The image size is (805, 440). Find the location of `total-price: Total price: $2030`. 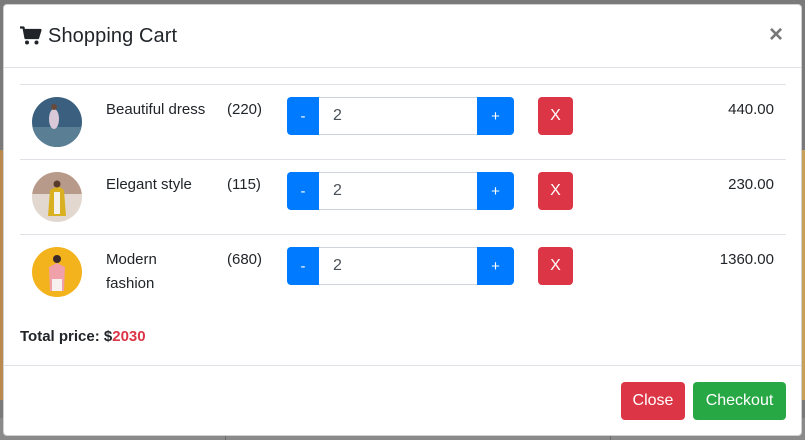

total-price: Total price: $2030 is located at coordinates (83, 336).